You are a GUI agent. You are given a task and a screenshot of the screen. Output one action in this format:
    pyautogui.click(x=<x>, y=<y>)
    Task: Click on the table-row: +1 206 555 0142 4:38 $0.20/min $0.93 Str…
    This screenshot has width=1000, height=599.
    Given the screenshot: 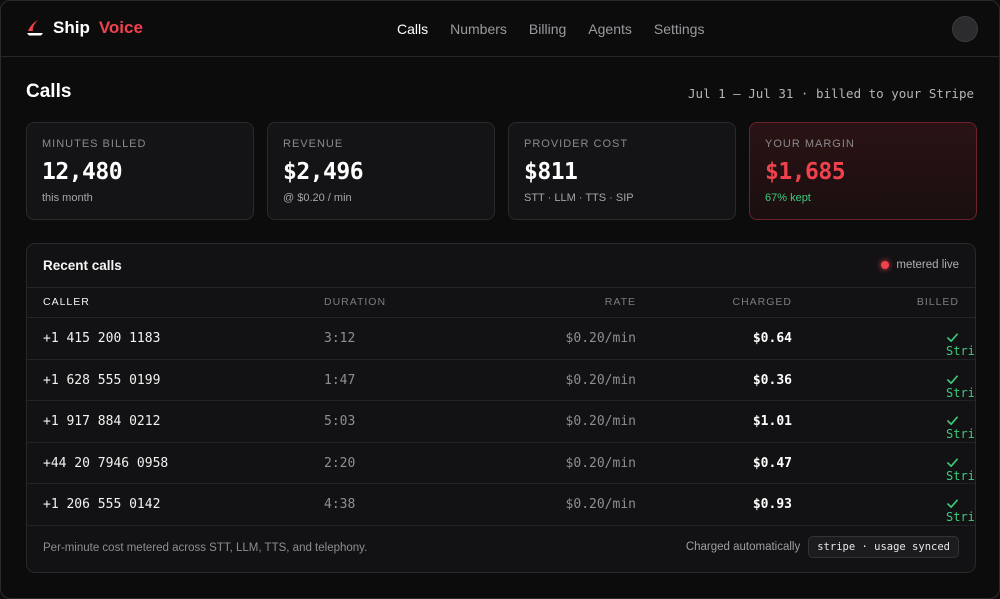 What is the action you would take?
    pyautogui.click(x=501, y=505)
    